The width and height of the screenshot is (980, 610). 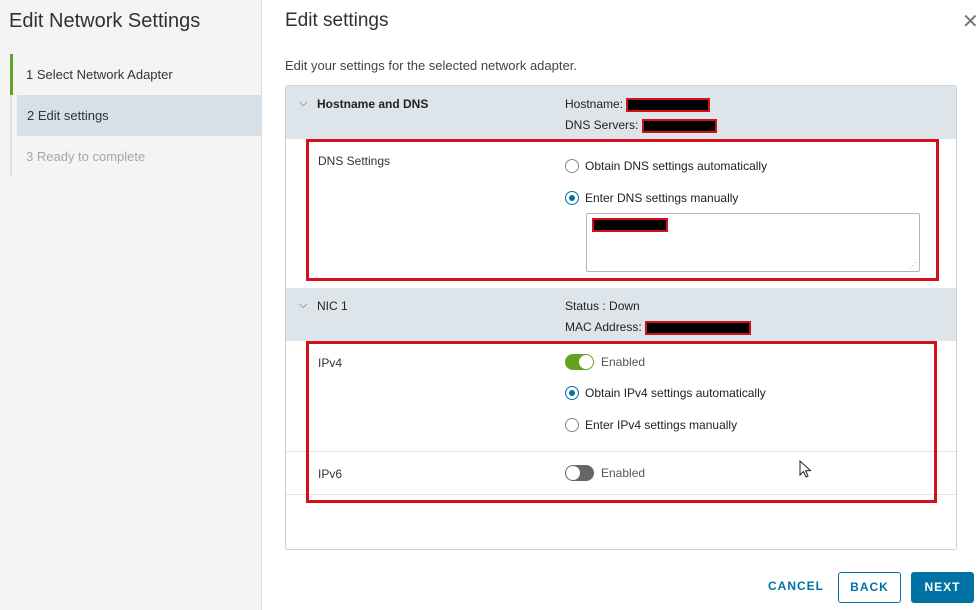 What do you see at coordinates (73, 115) in the screenshot?
I see `step-label: Edit settings` at bounding box center [73, 115].